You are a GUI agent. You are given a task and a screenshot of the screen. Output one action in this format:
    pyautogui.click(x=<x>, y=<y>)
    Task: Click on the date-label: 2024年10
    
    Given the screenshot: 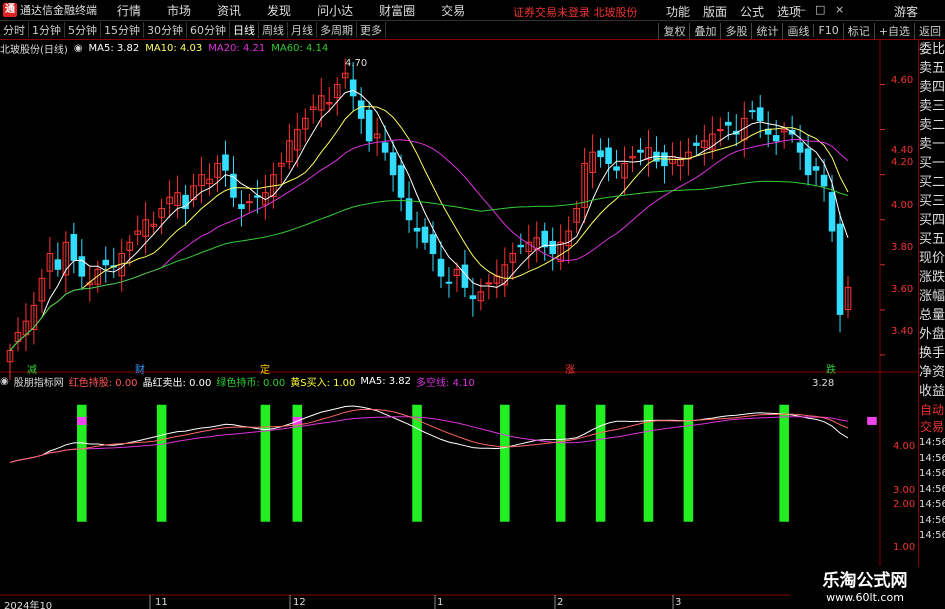 What is the action you would take?
    pyautogui.click(x=28, y=605)
    